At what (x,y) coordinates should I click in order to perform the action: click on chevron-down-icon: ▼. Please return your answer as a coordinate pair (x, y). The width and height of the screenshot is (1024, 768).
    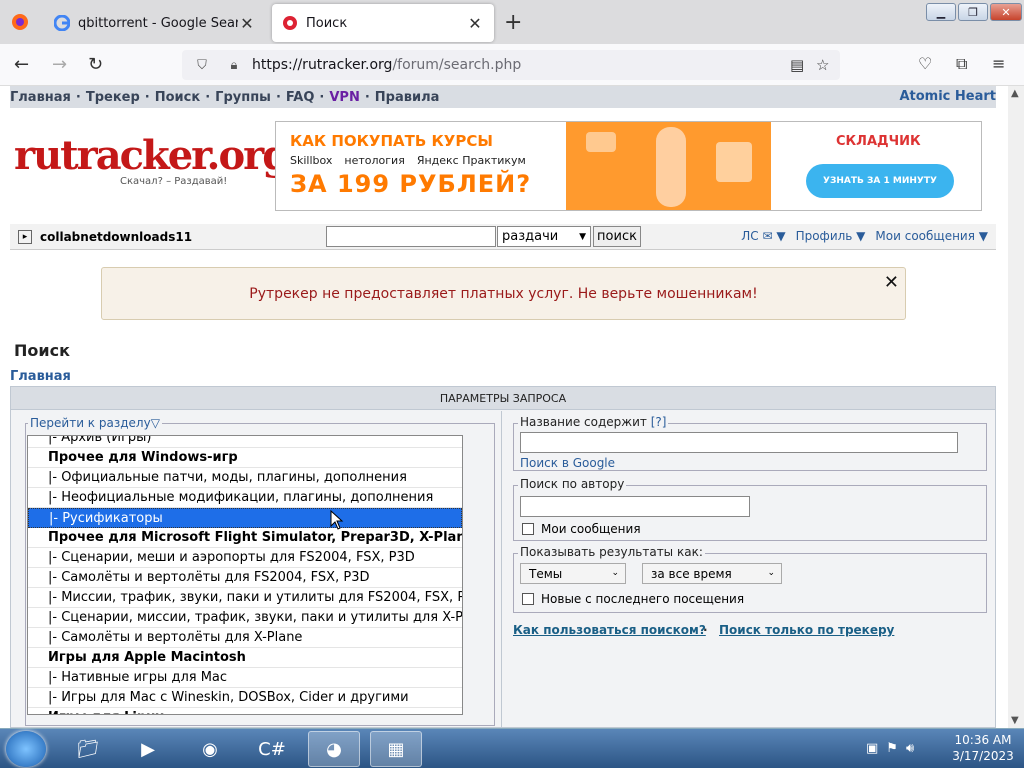
    Looking at the image, I should click on (582, 237).